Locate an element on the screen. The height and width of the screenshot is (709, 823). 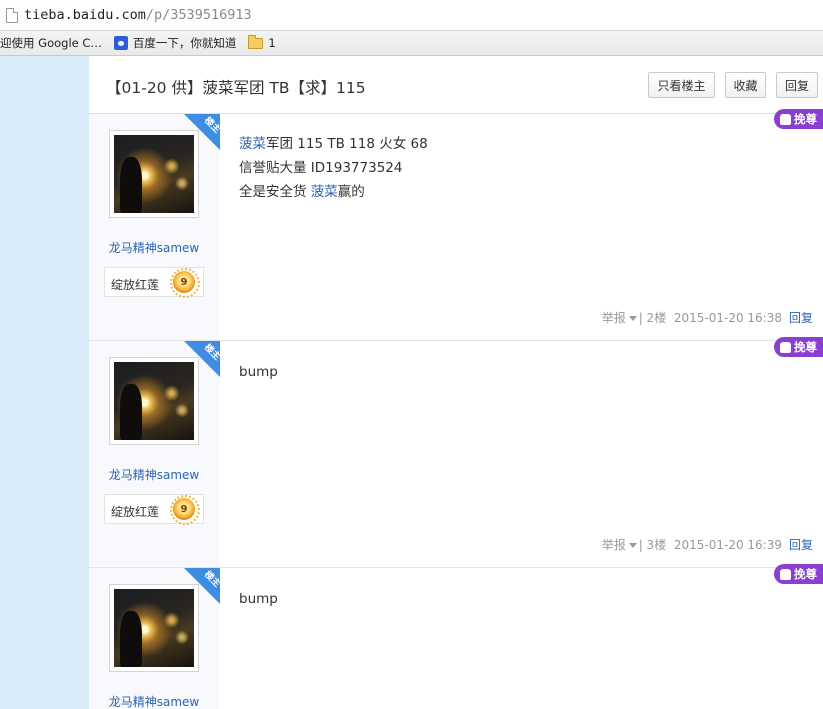
url-text: tieba.baidu.com/p/3539516913 is located at coordinates (138, 15).